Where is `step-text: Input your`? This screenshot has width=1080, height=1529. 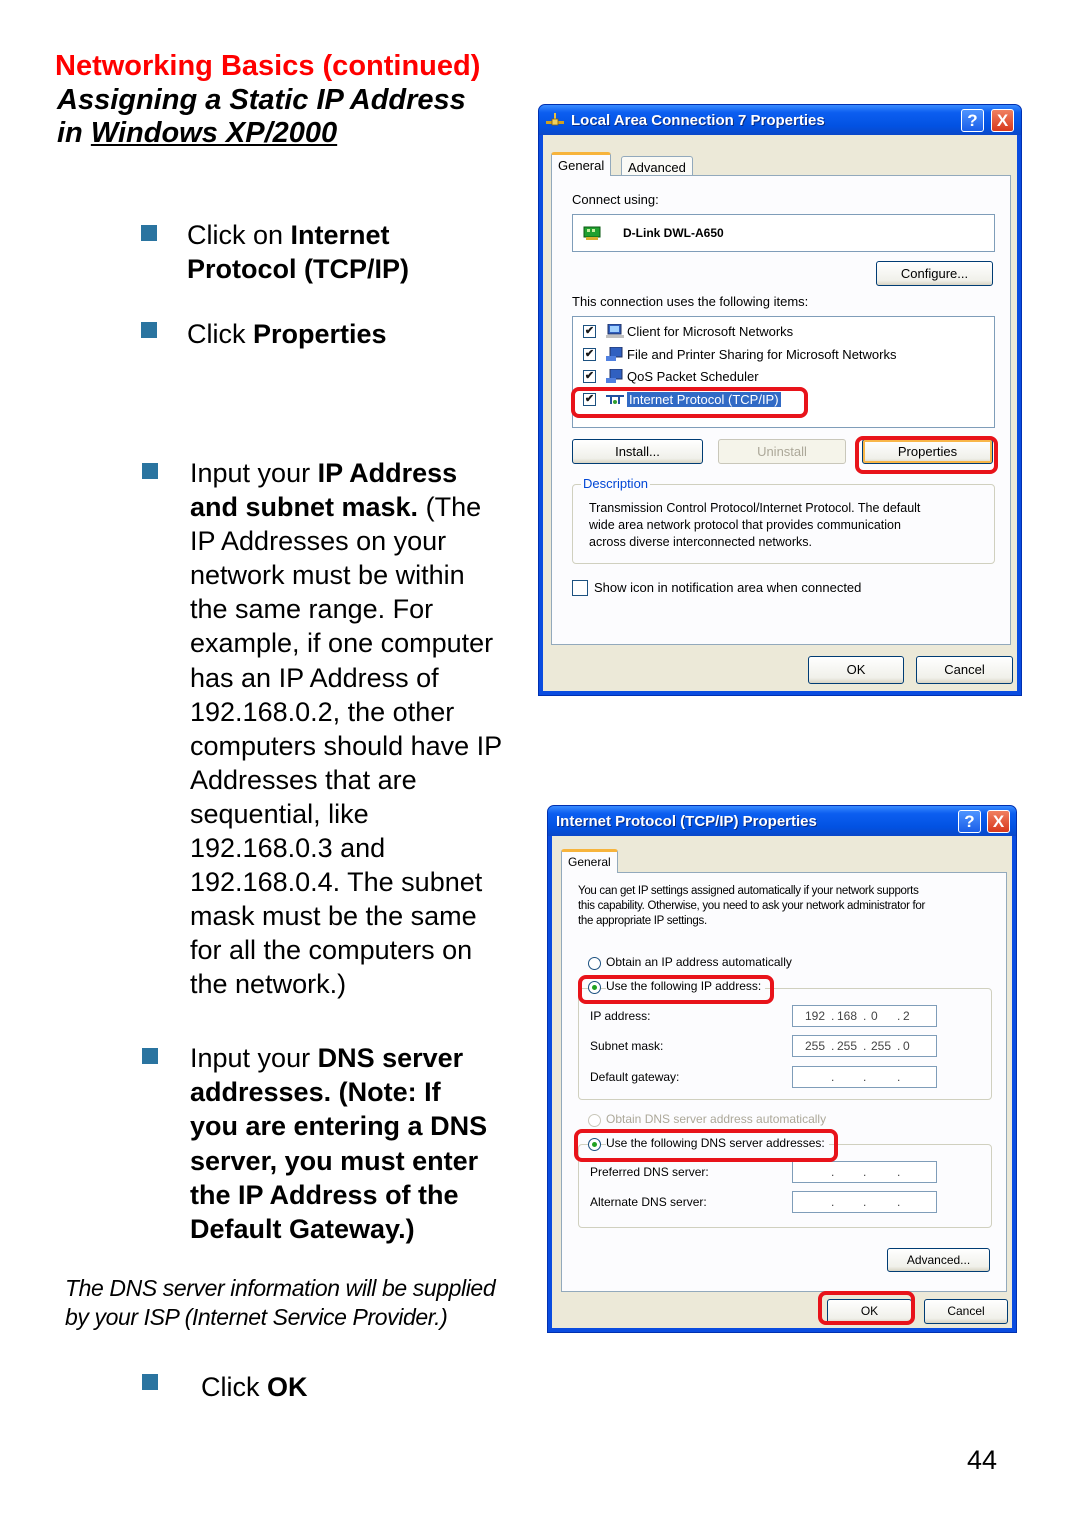 step-text: Input your is located at coordinates (254, 1058).